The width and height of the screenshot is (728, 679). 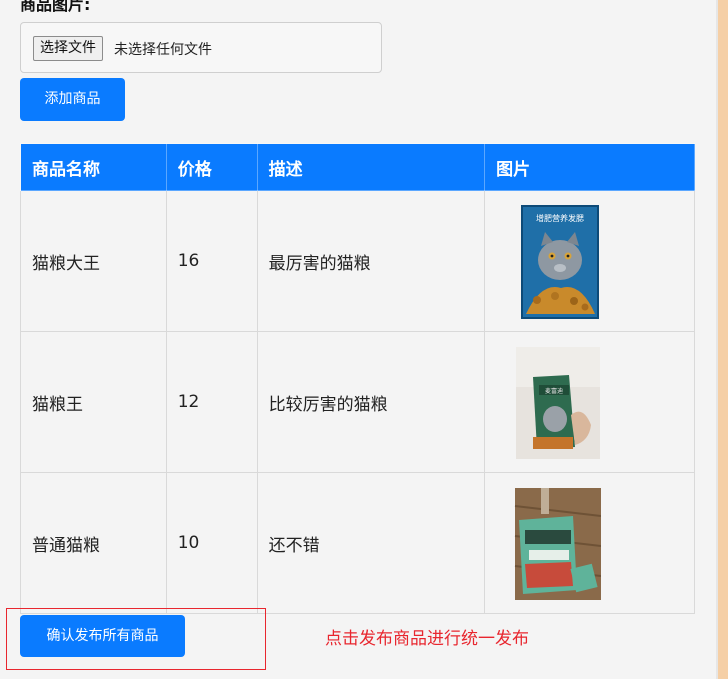 What do you see at coordinates (68, 48) in the screenshot?
I see `choose-file-button: 选择文件` at bounding box center [68, 48].